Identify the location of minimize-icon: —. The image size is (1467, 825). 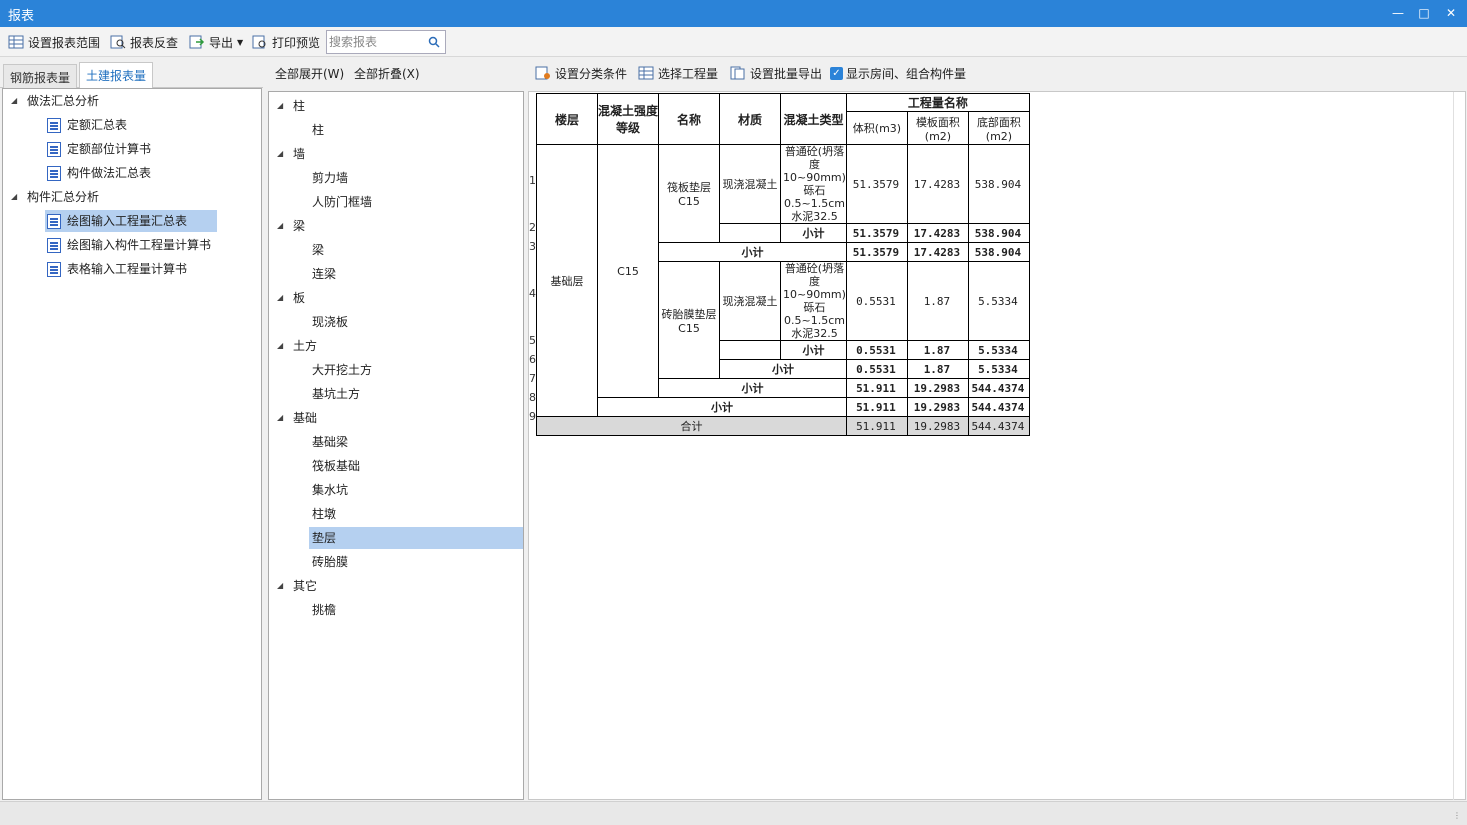
(1398, 13).